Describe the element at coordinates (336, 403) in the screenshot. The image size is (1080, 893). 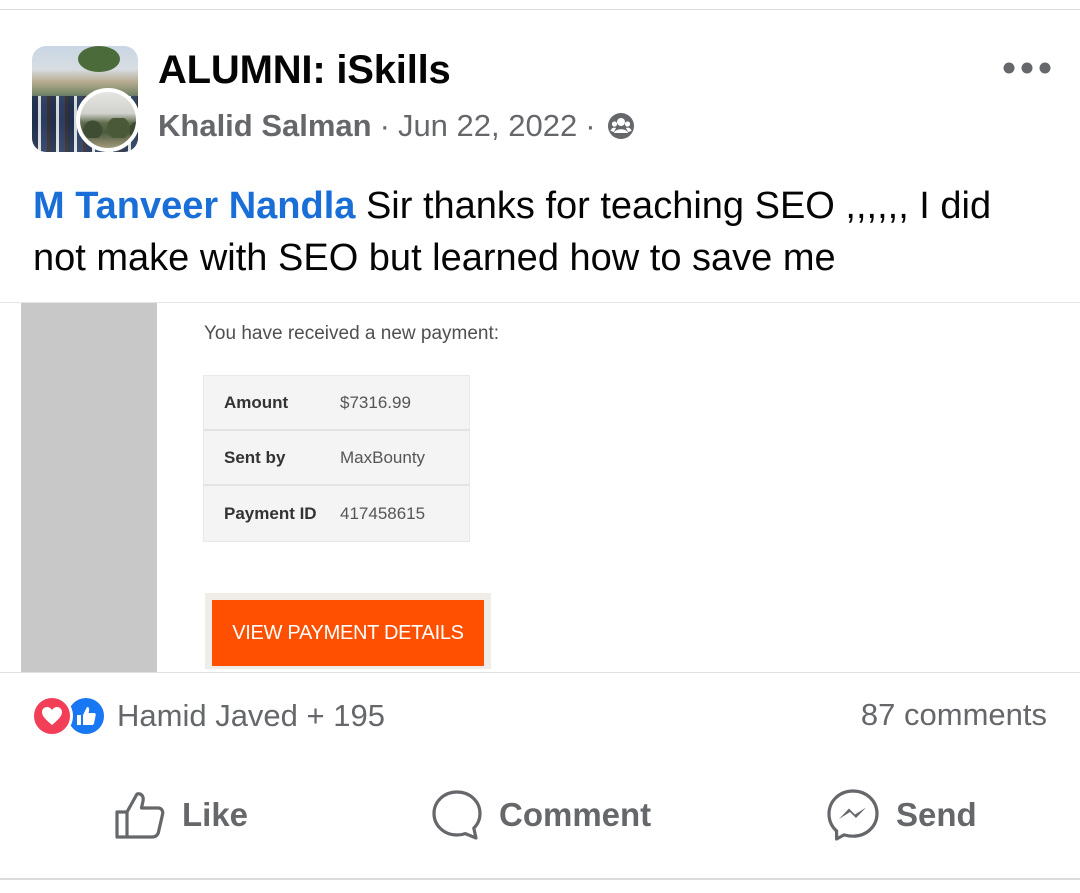
I see `payment-row: Amount $7316.99` at that location.